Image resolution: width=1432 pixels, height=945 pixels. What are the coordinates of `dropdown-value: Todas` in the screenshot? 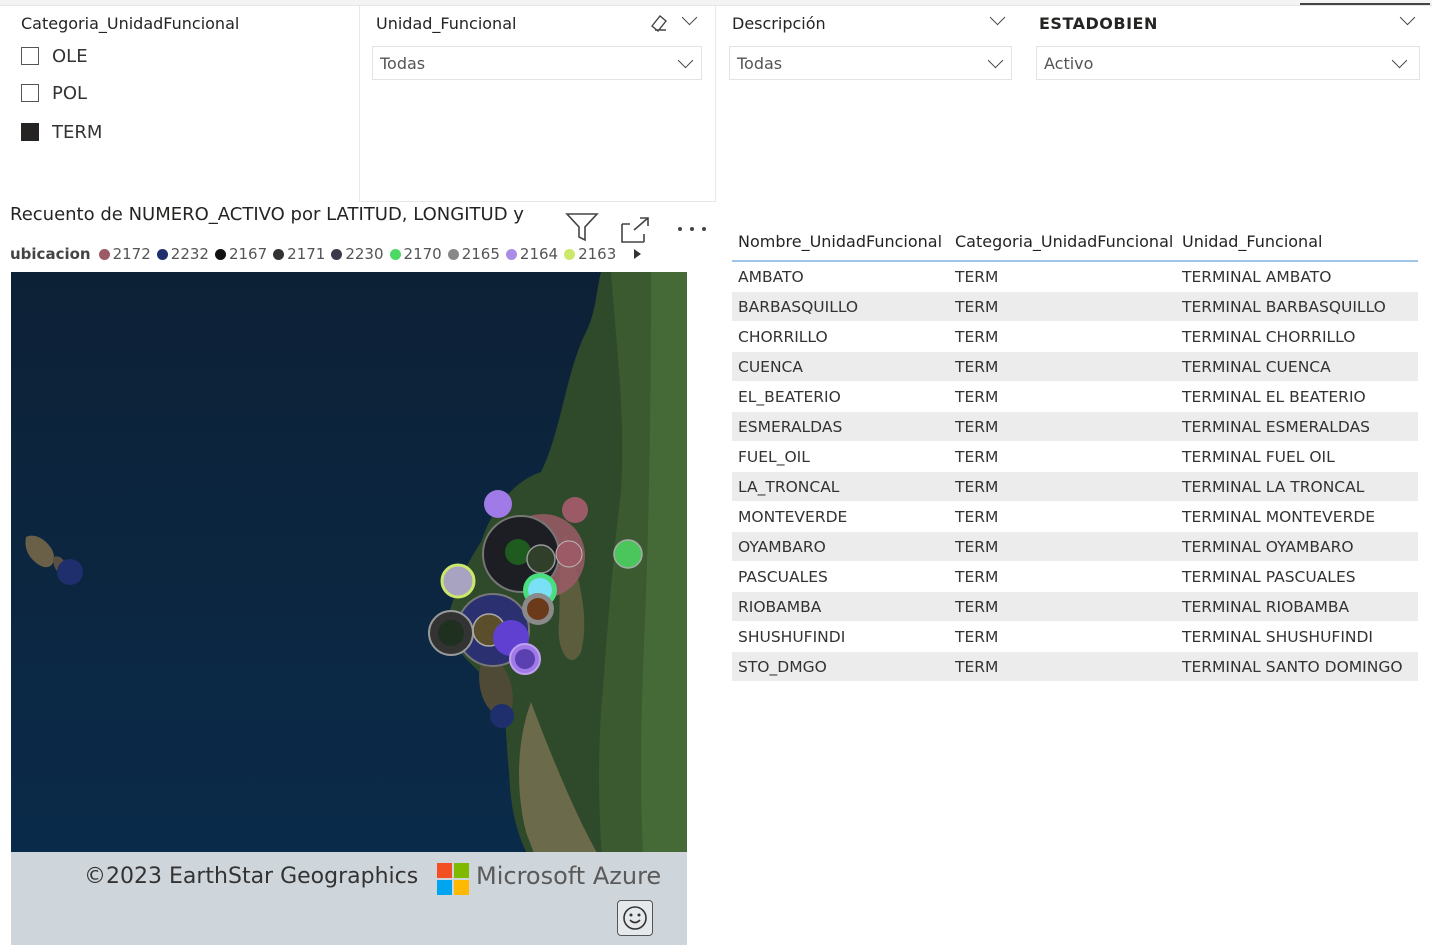 It's located at (403, 63).